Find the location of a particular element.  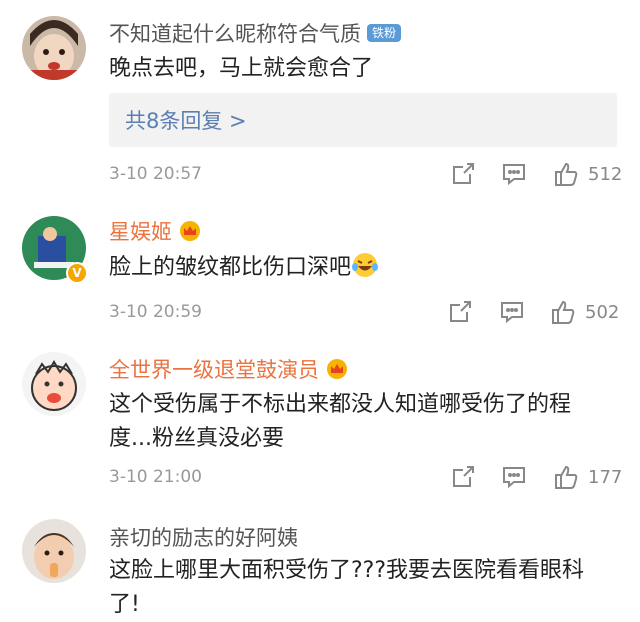

laughing-tears-emoji is located at coordinates (365, 265).